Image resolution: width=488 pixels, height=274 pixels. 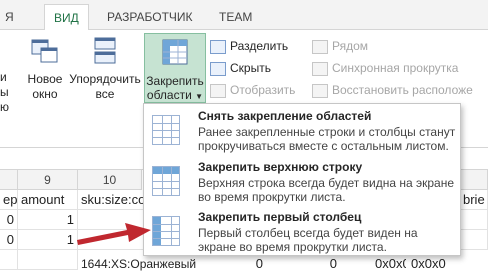 I want to click on column-header-9: 9, so click(x=48, y=180).